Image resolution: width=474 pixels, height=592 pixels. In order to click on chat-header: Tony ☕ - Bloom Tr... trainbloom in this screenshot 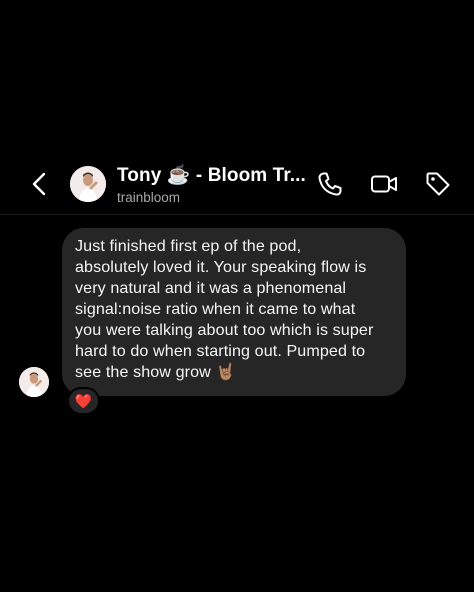, I will do `click(237, 187)`.